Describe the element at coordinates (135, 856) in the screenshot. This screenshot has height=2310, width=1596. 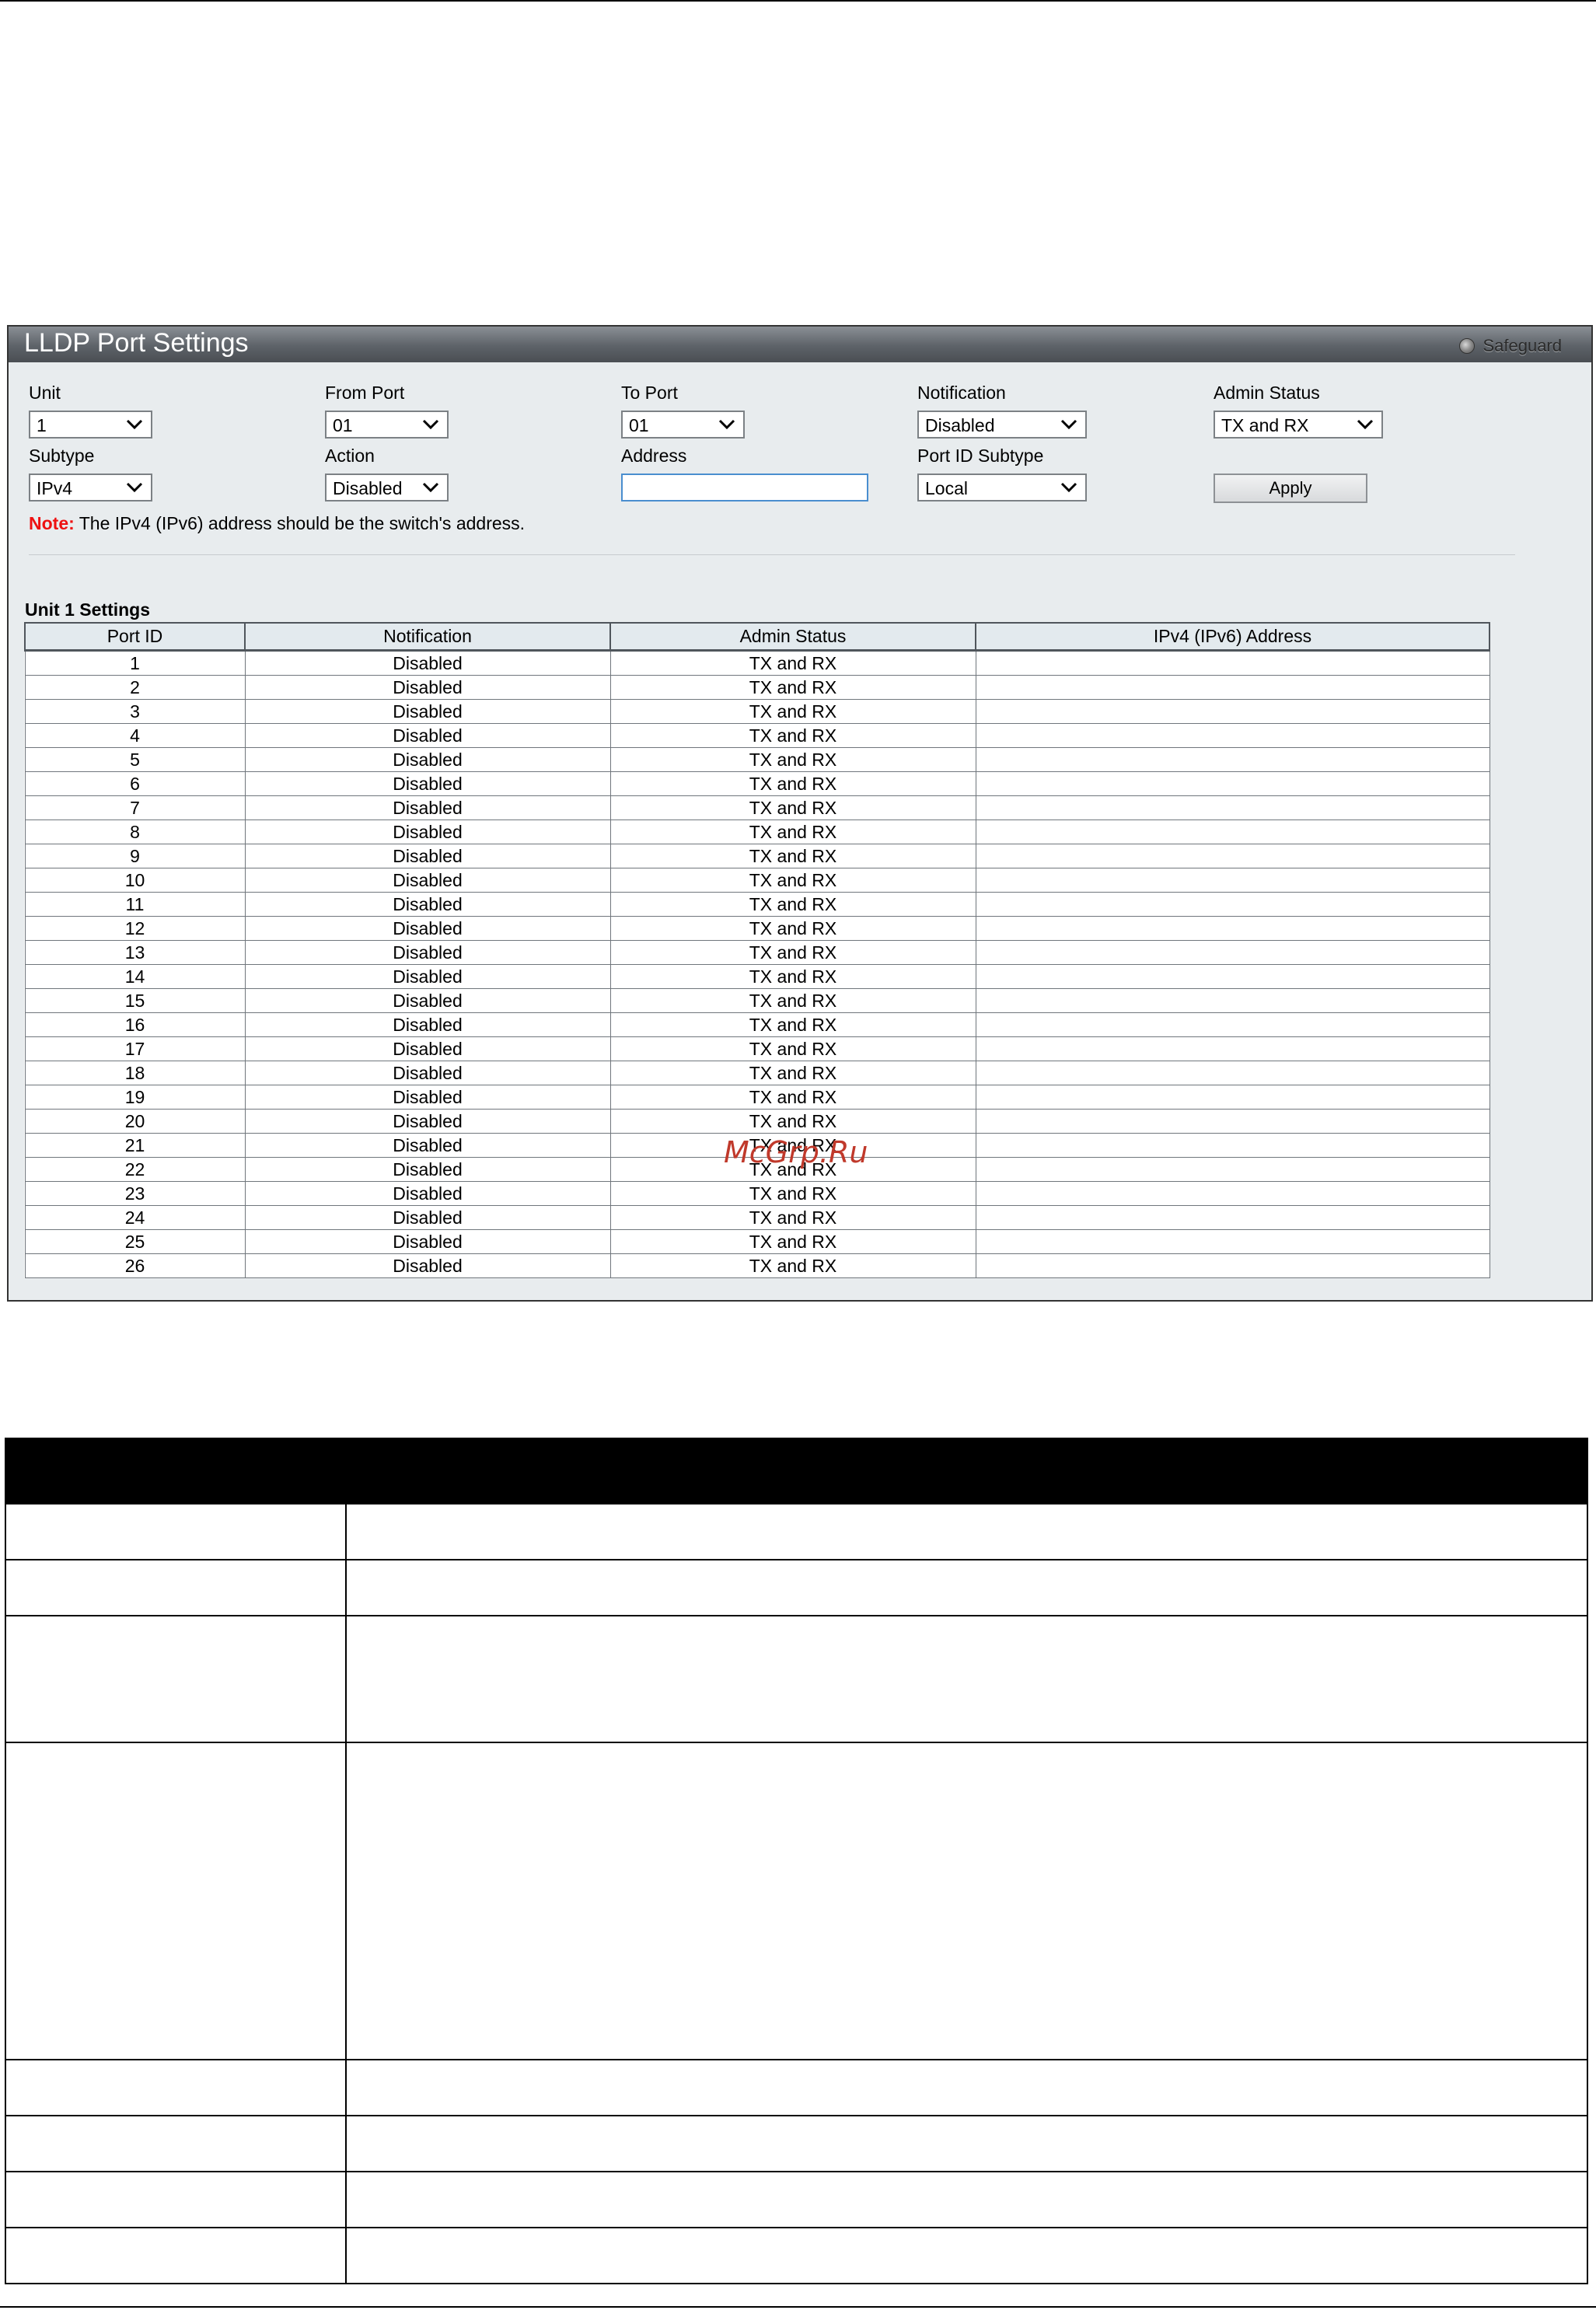
I see `port-id-cell: 9` at that location.